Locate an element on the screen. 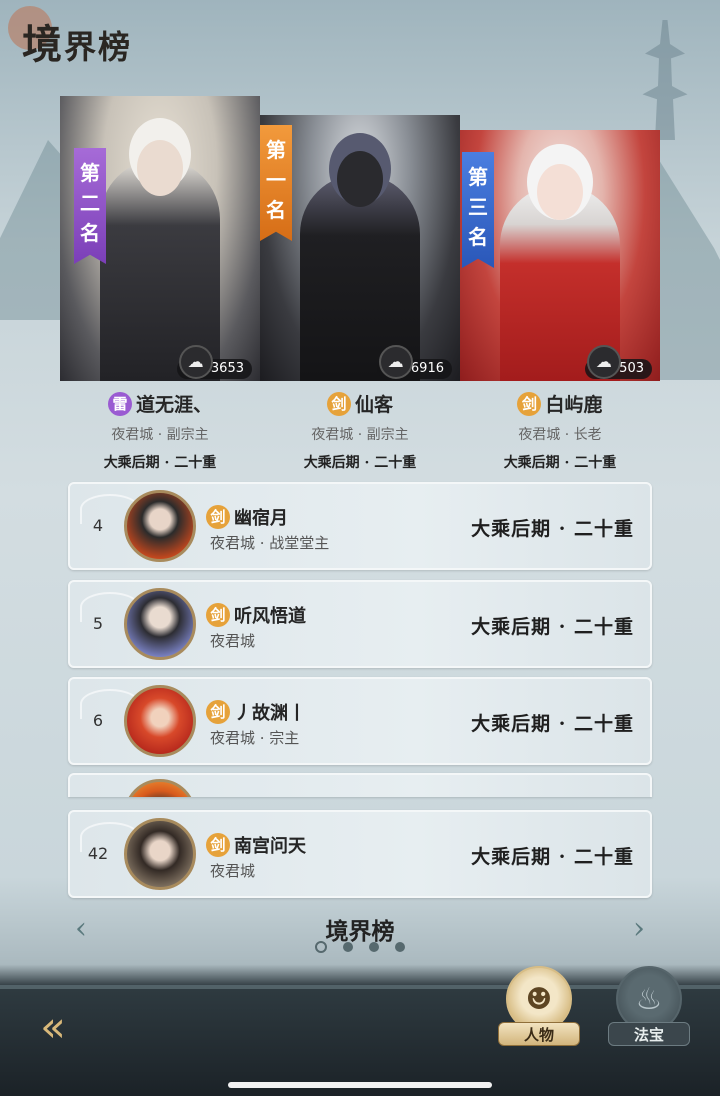 The image size is (720, 1096). pagoda-decoration is located at coordinates (665, 80).